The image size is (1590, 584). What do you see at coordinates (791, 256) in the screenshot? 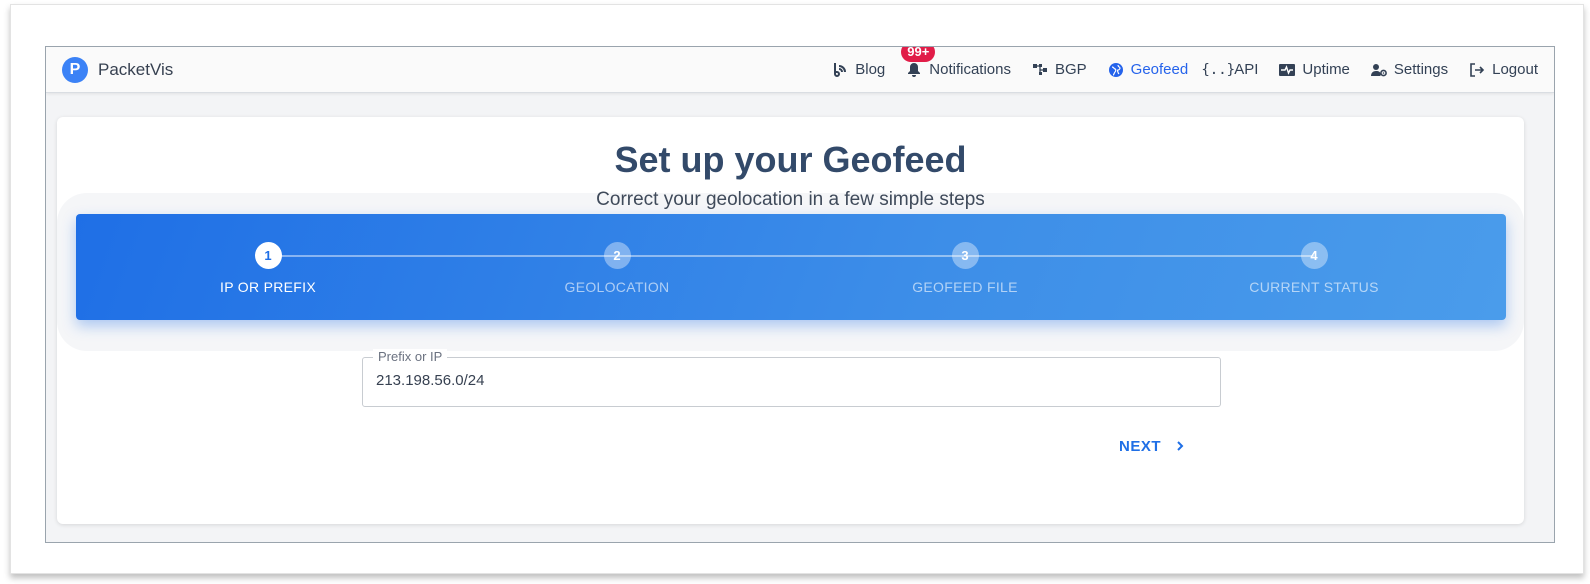
I see `stepper-connector-line` at bounding box center [791, 256].